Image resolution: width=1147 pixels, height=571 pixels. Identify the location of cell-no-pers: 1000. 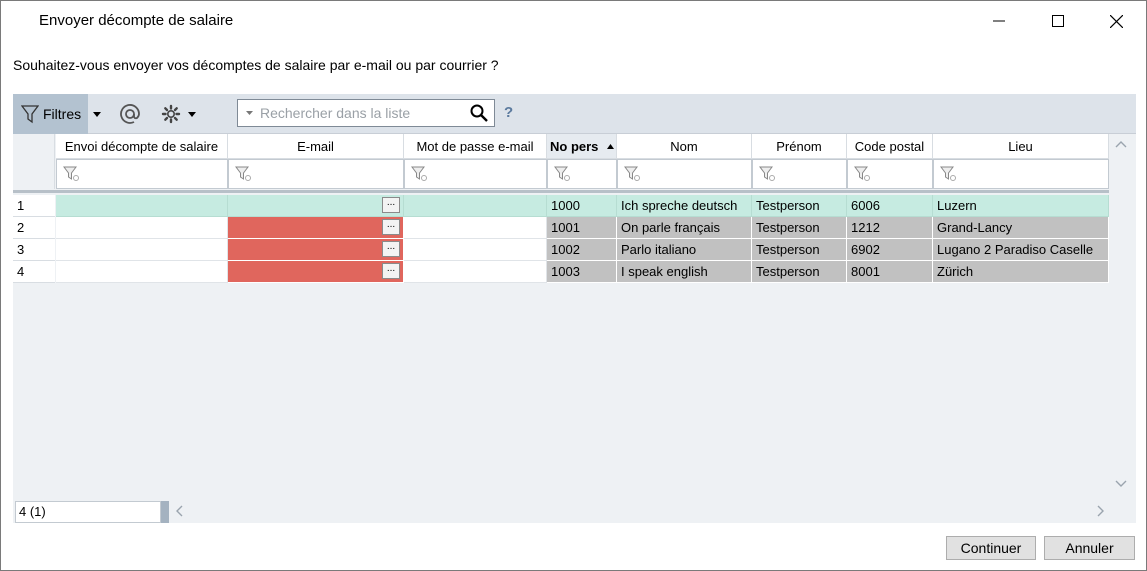
(582, 206).